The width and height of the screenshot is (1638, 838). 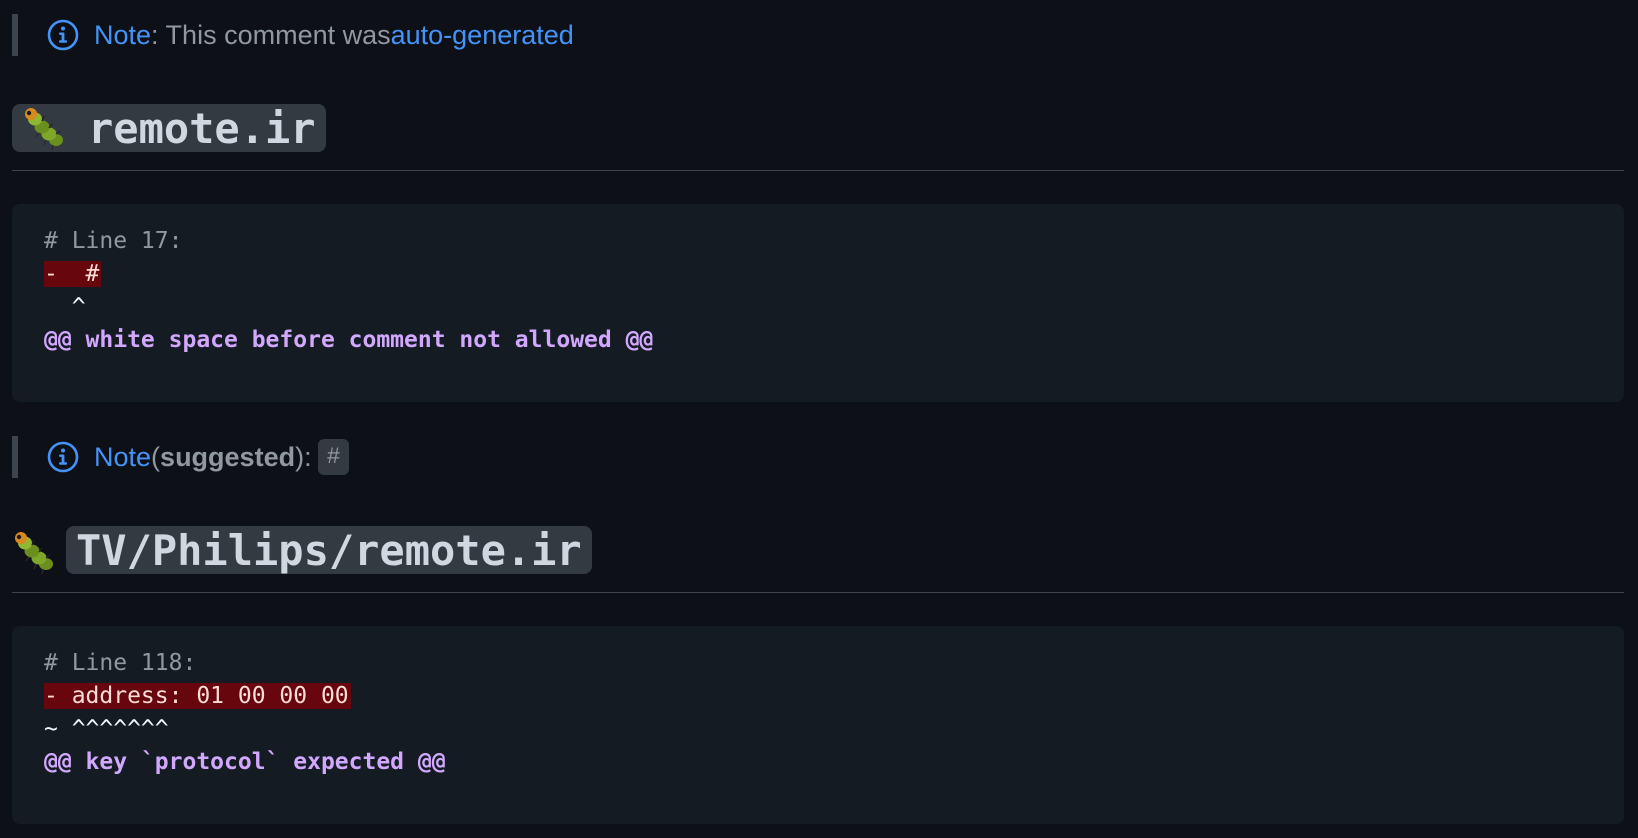 I want to click on file-heading: TV/Philips/remote.ir, so click(x=818, y=559).